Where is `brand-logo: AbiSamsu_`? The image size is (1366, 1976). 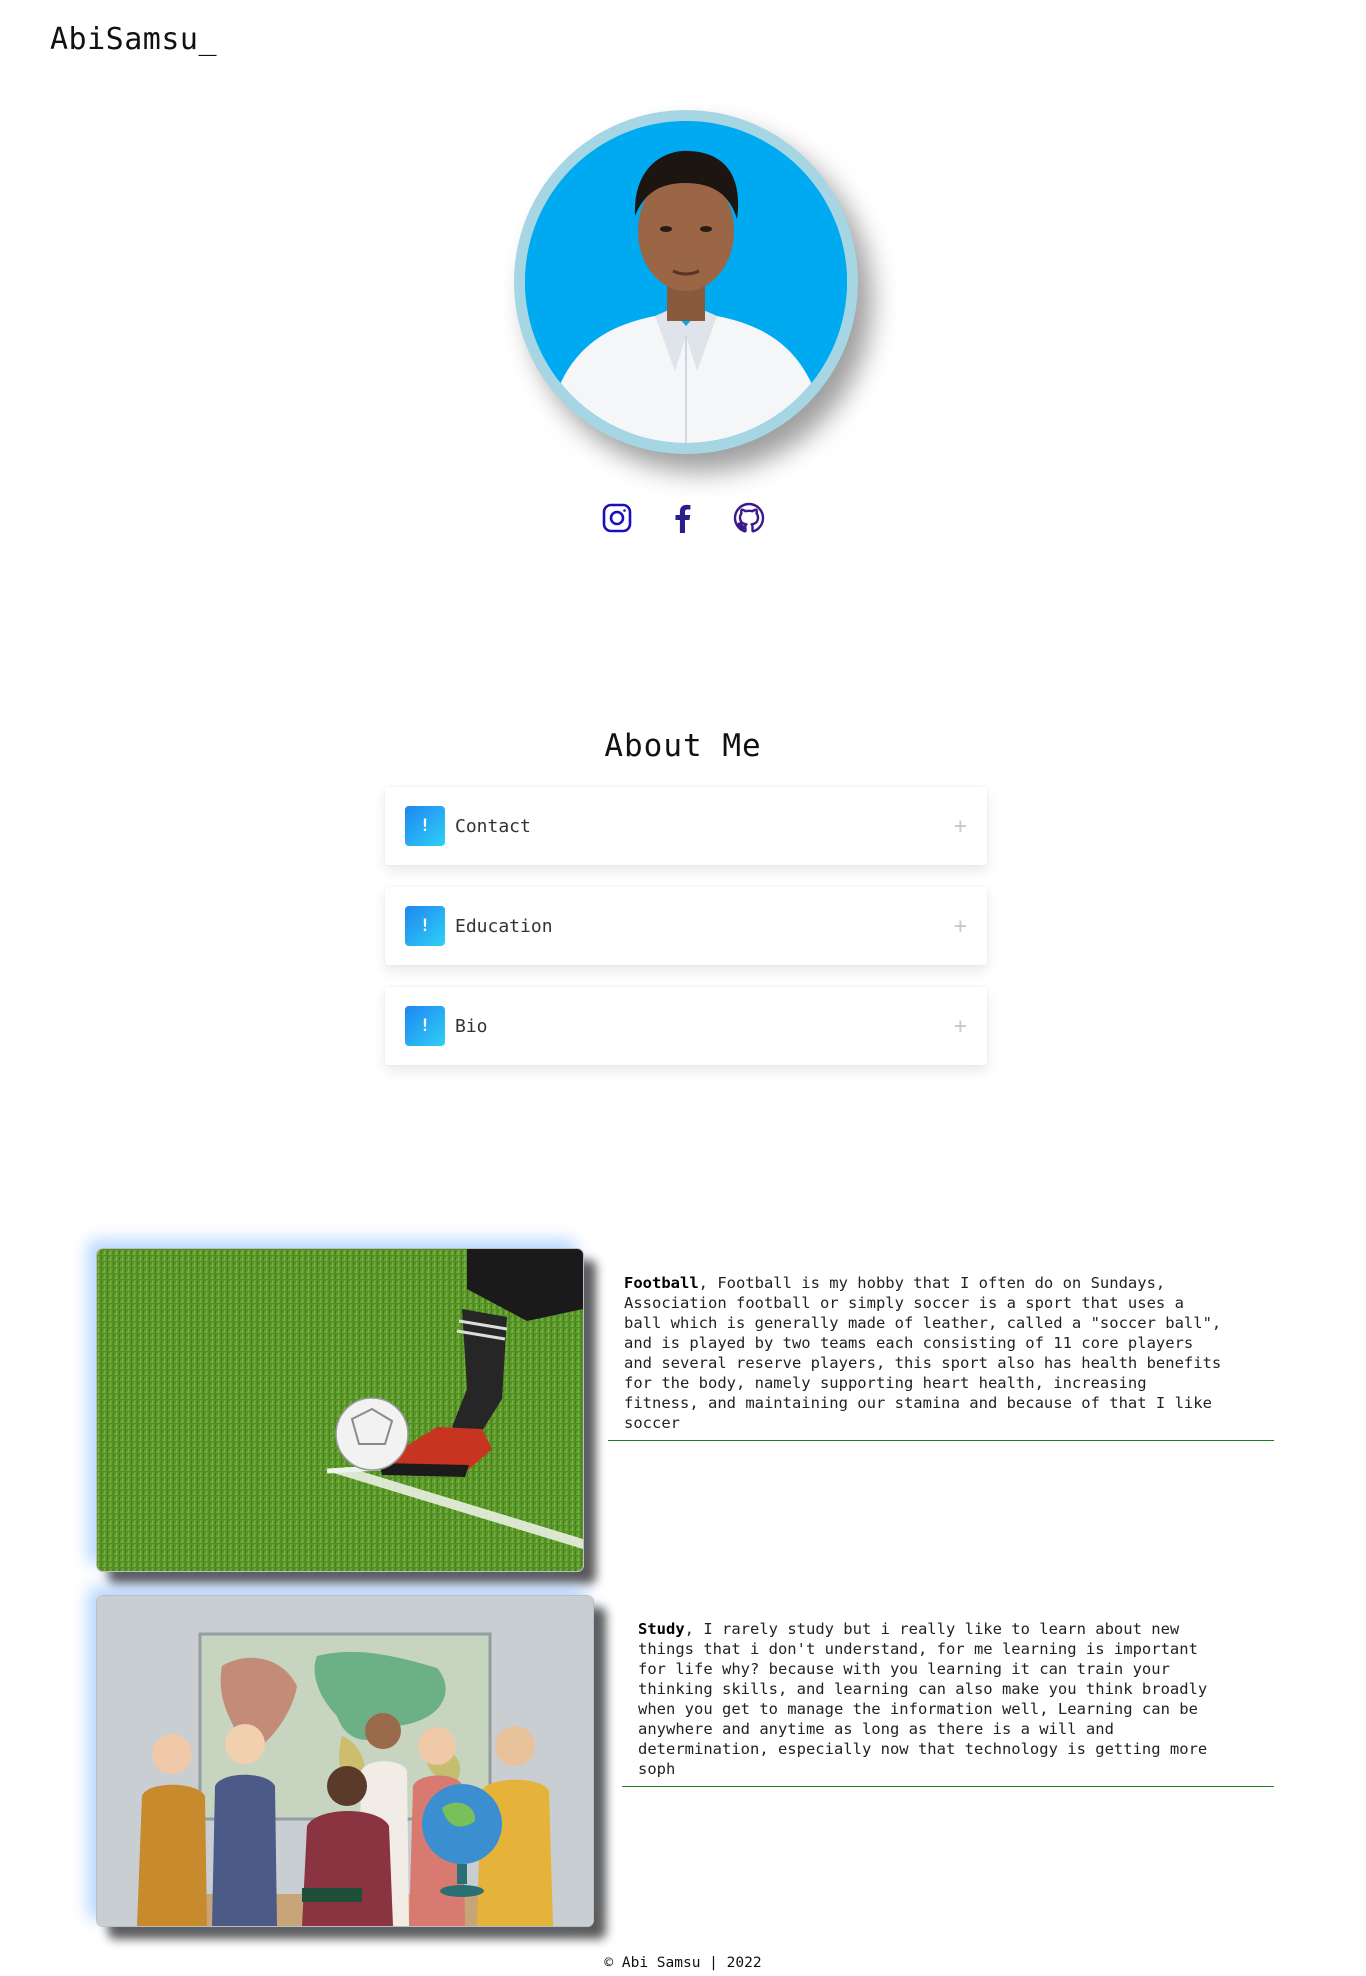 brand-logo: AbiSamsu_ is located at coordinates (133, 39).